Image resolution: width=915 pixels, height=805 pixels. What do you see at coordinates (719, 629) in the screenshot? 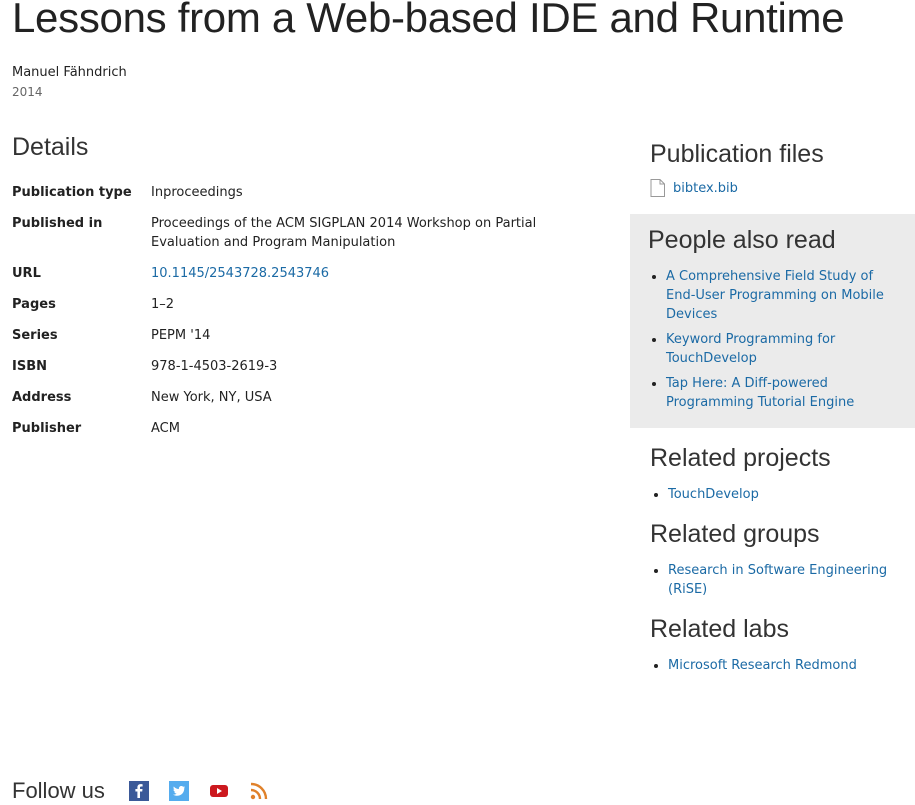
I see `related-labs-heading: Related labs` at bounding box center [719, 629].